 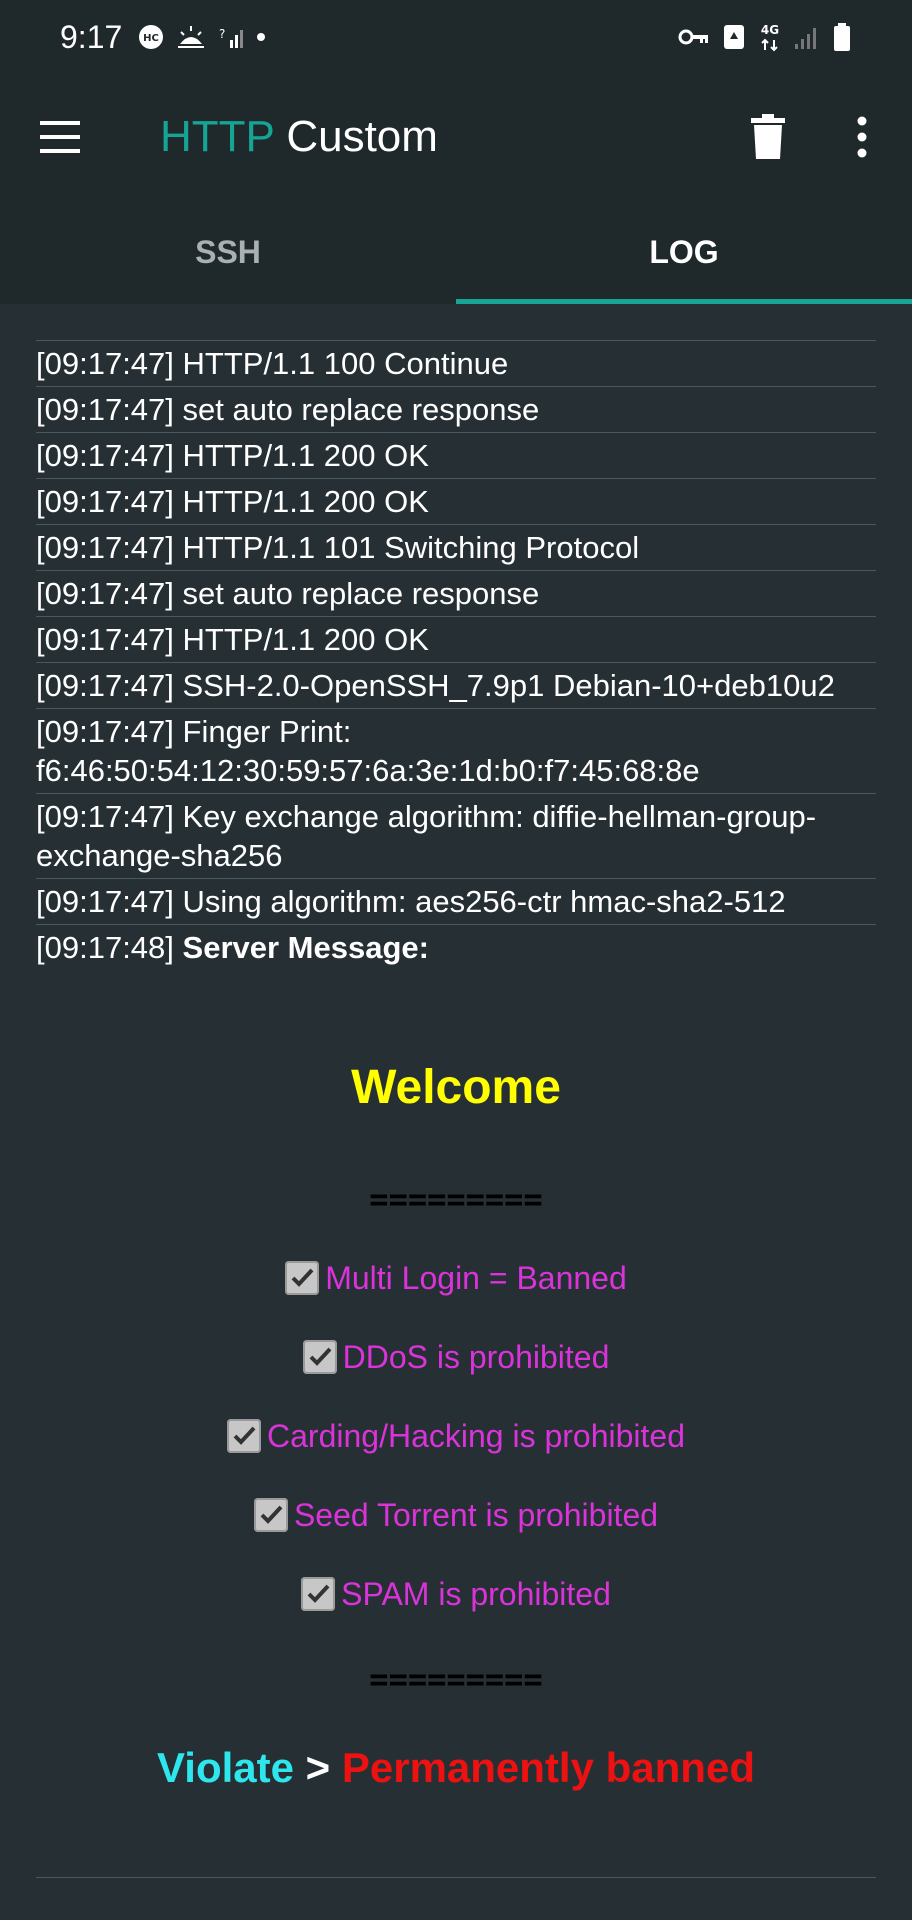 What do you see at coordinates (862, 137) in the screenshot?
I see `more-options-icon` at bounding box center [862, 137].